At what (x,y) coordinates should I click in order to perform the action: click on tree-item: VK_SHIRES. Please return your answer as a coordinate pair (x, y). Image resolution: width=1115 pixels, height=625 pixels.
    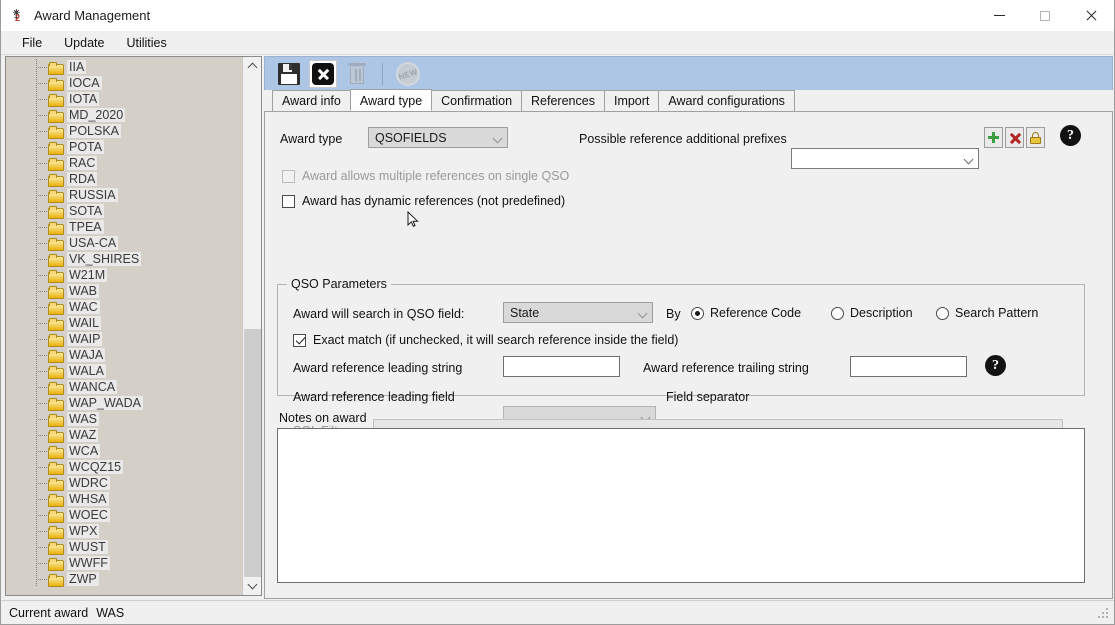
    Looking at the image, I should click on (123, 259).